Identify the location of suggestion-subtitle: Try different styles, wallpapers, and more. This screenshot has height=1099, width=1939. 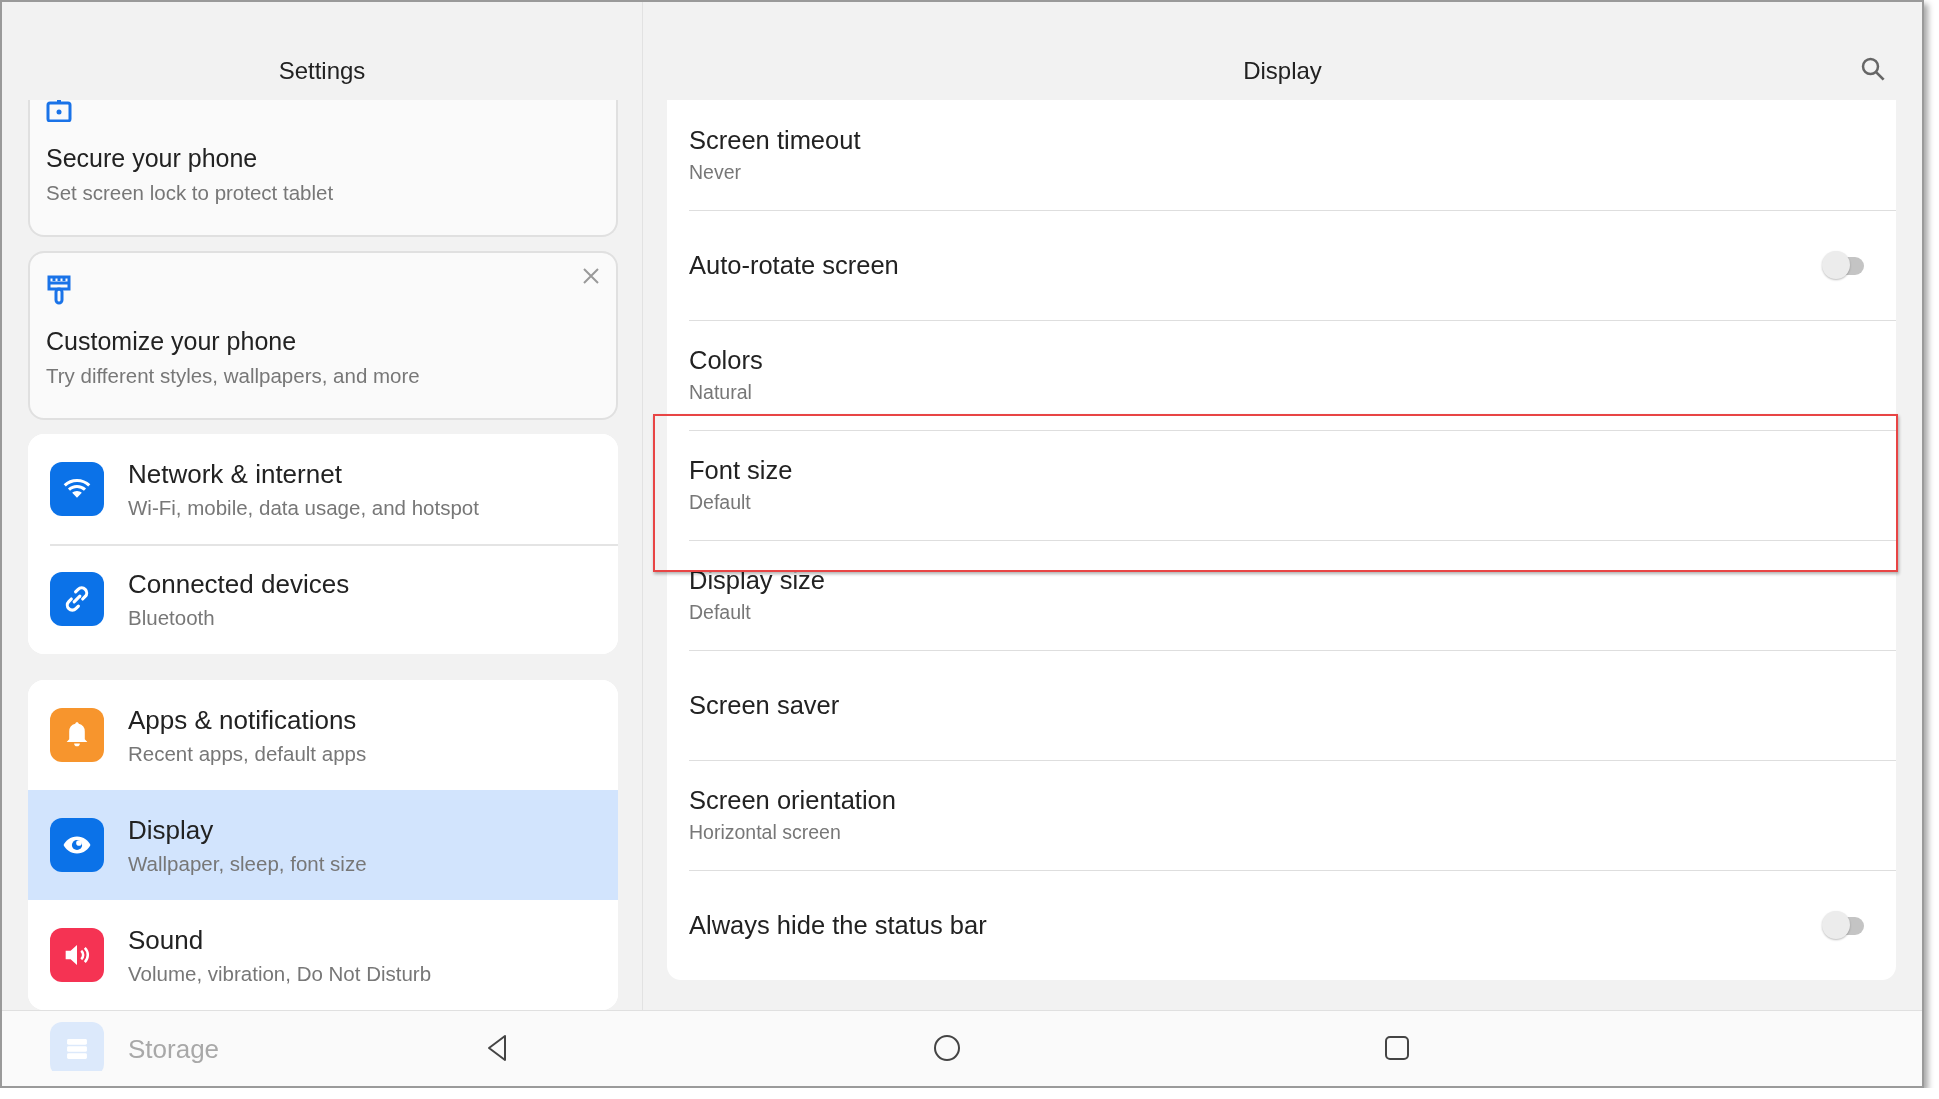
(233, 376).